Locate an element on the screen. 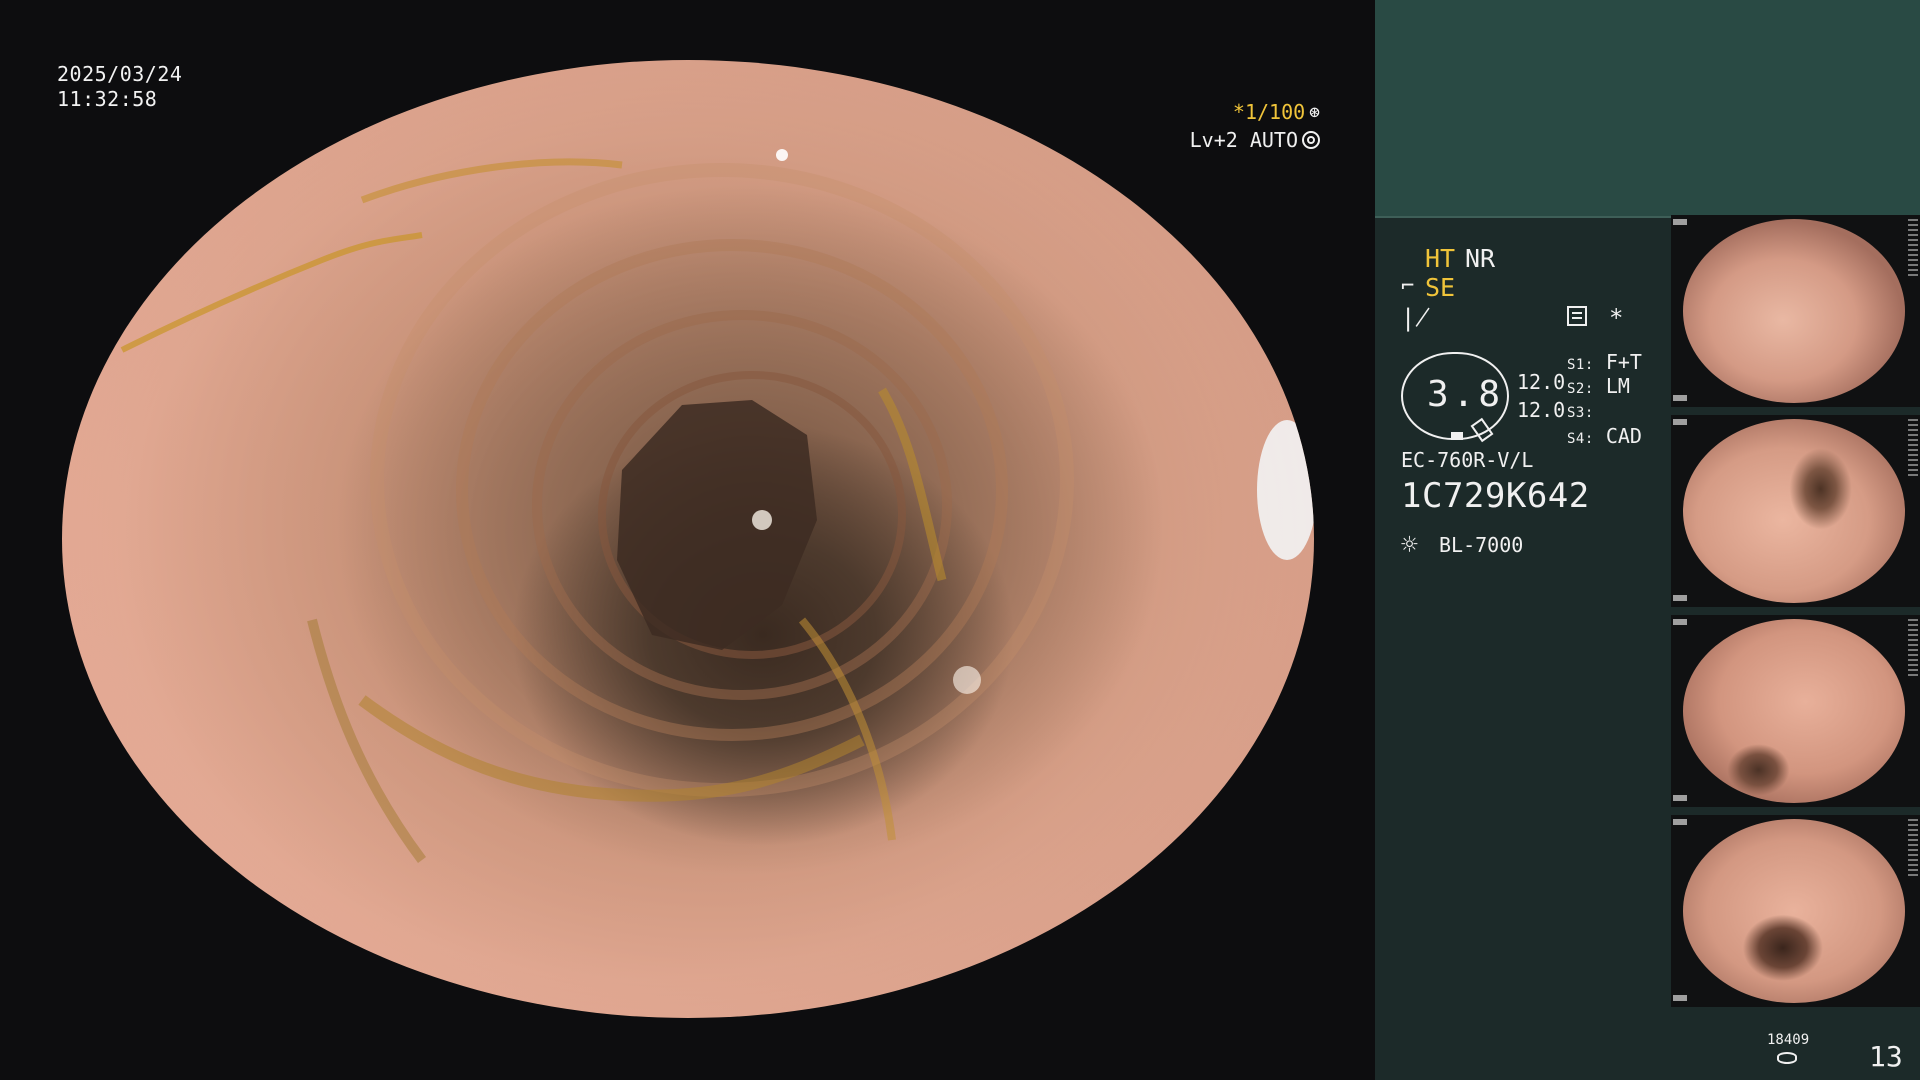 The image size is (1920, 1080). nr-label: NR is located at coordinates (1480, 258).